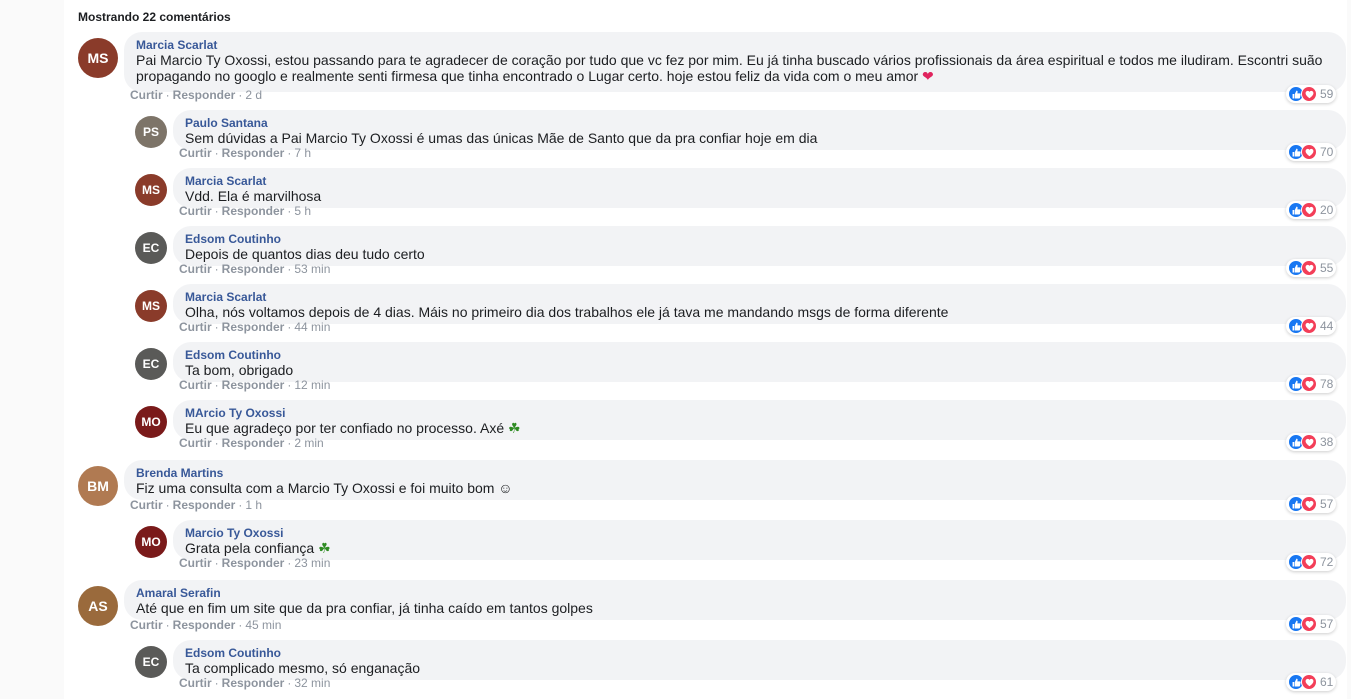 The height and width of the screenshot is (699, 1351). What do you see at coordinates (253, 95) in the screenshot?
I see `comment-timestamp: 2 d` at bounding box center [253, 95].